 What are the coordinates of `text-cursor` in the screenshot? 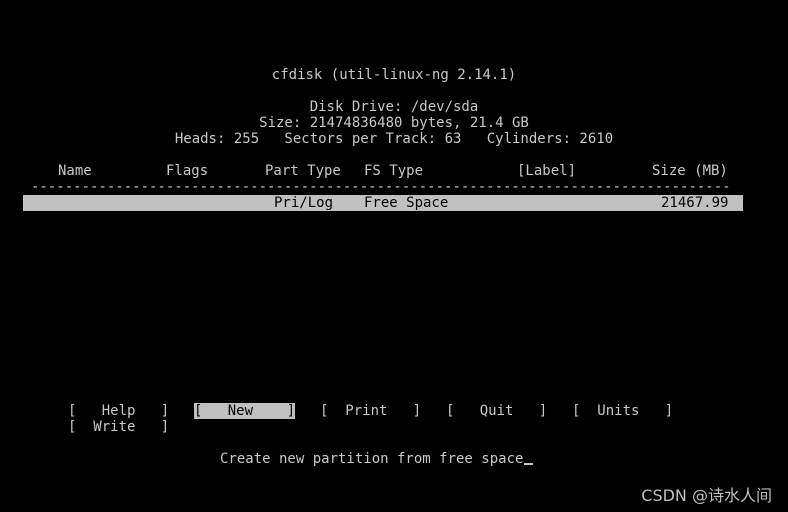 It's located at (529, 464).